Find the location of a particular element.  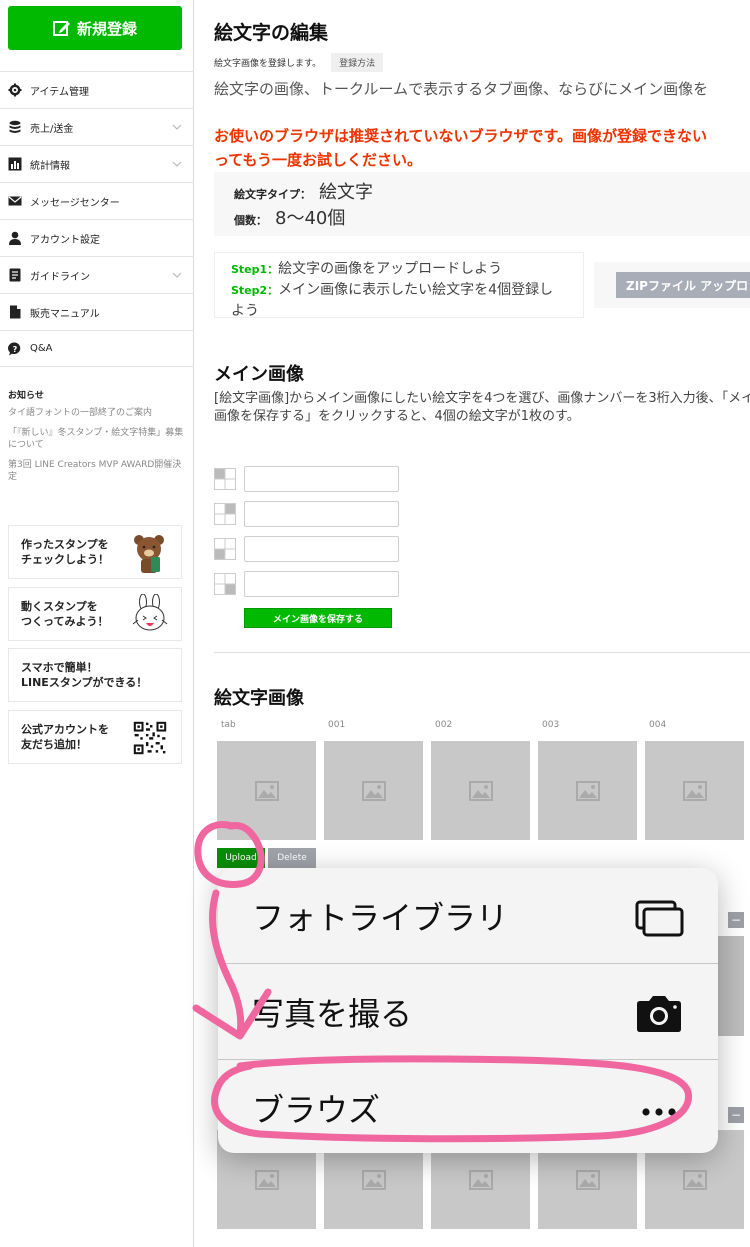

promo-line: 友だち追加！ is located at coordinates (54, 744).